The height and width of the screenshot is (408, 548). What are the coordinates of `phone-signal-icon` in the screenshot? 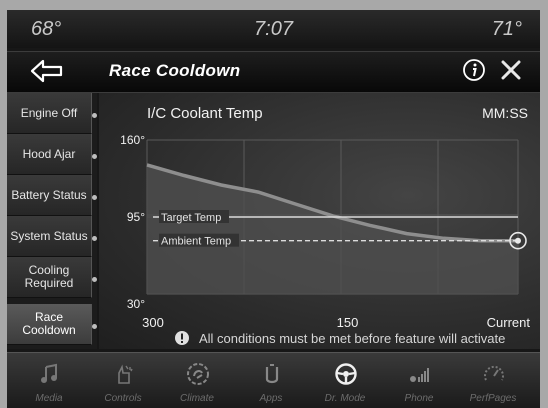 It's located at (419, 375).